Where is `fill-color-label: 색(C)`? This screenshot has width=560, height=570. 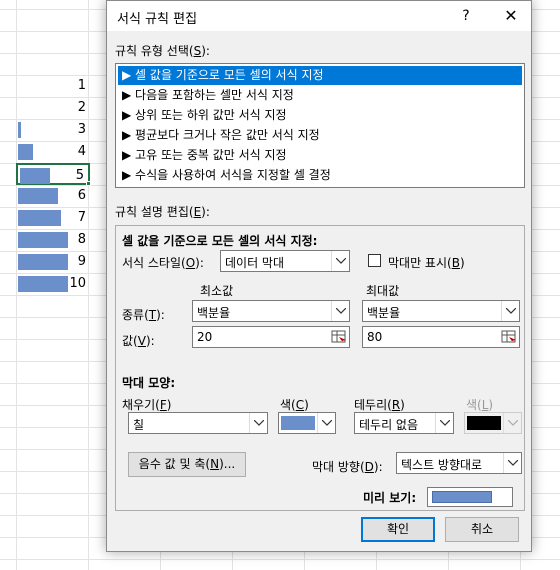
fill-color-label: 색(C) is located at coordinates (294, 405).